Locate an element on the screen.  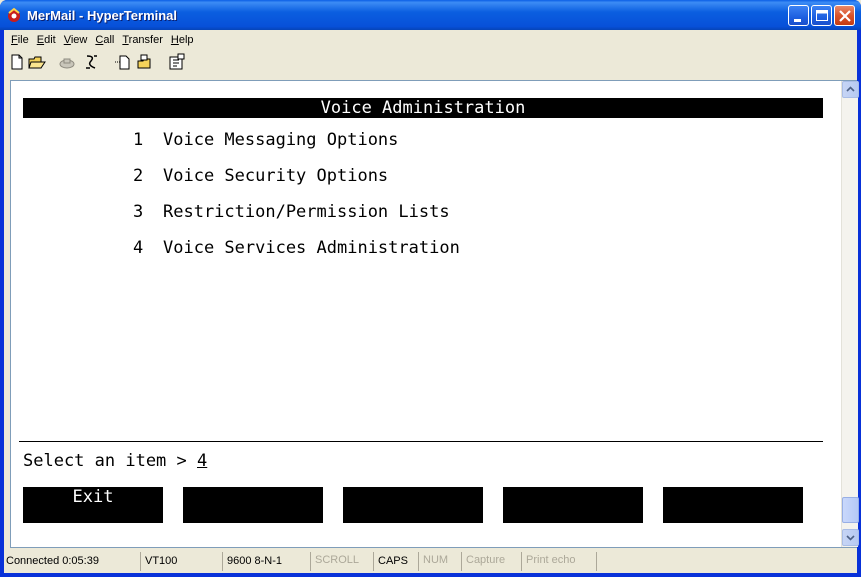
menu-bar: File Edit View Call Transfer Help is located at coordinates (430, 39).